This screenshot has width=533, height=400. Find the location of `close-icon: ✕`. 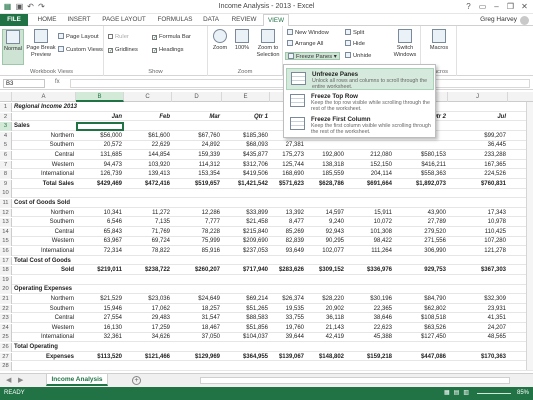

close-icon: ✕ is located at coordinates (524, 6).